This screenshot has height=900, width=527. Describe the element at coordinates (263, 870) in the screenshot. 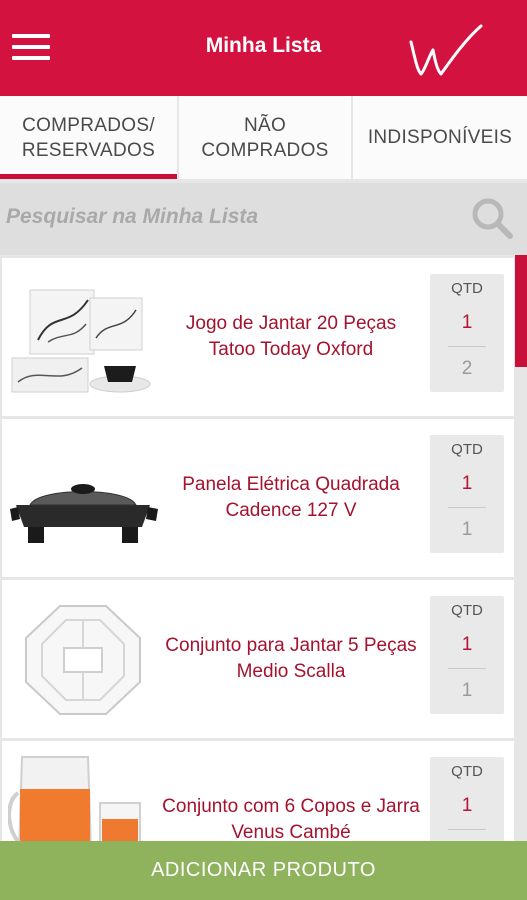

I see `add-product-button: ADICIONAR PRODUTO` at that location.